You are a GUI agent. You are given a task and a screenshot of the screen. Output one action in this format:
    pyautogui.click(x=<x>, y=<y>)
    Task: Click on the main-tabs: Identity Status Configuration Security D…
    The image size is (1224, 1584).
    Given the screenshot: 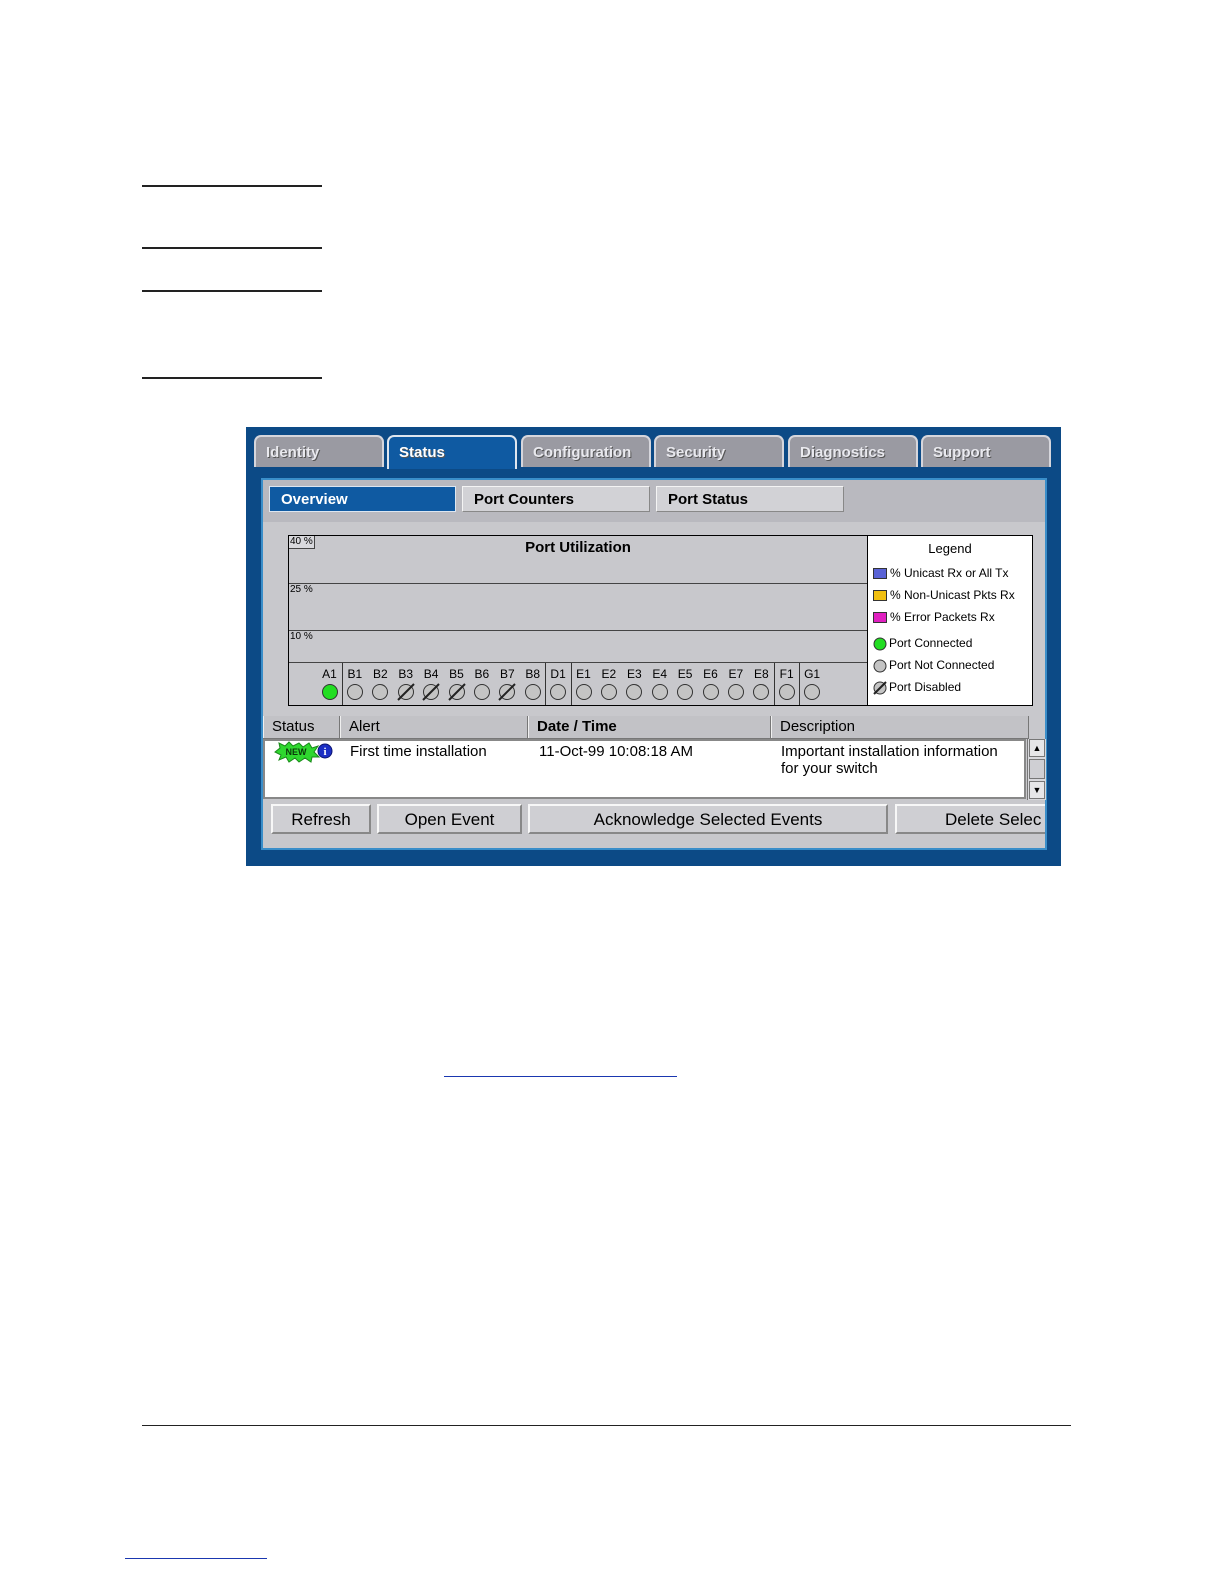 What is the action you would take?
    pyautogui.click(x=654, y=452)
    